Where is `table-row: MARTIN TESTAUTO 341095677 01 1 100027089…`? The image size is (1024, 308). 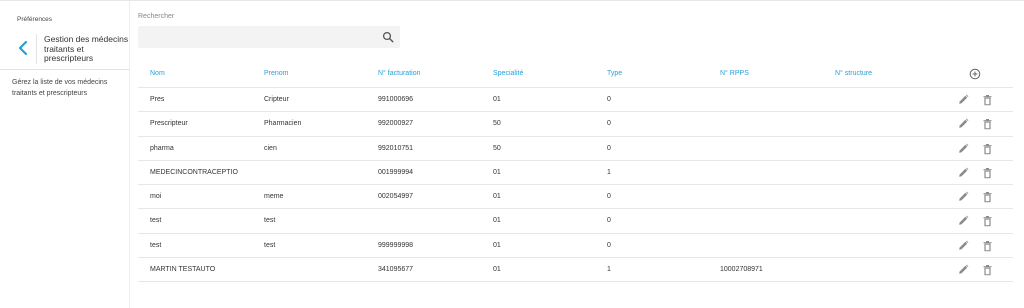
table-row: MARTIN TESTAUTO 341095677 01 1 100027089… is located at coordinates (575, 270).